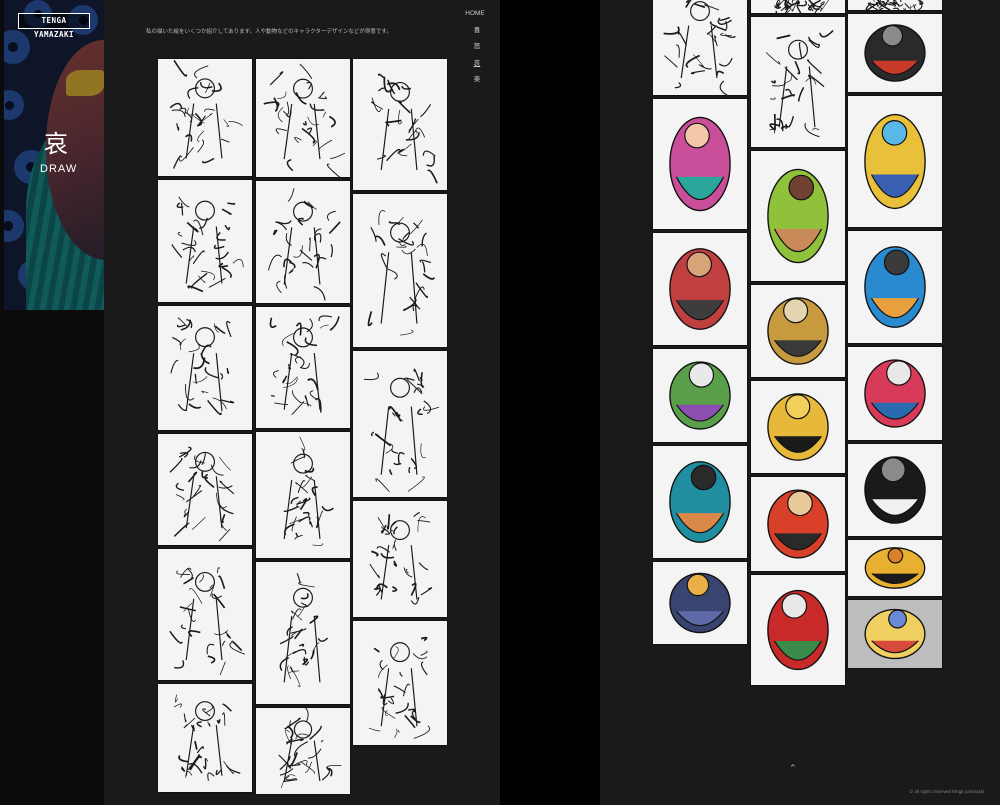 This screenshot has width=1000, height=805. I want to click on site-logo: TENGA YAMAZAKI, so click(54, 26).